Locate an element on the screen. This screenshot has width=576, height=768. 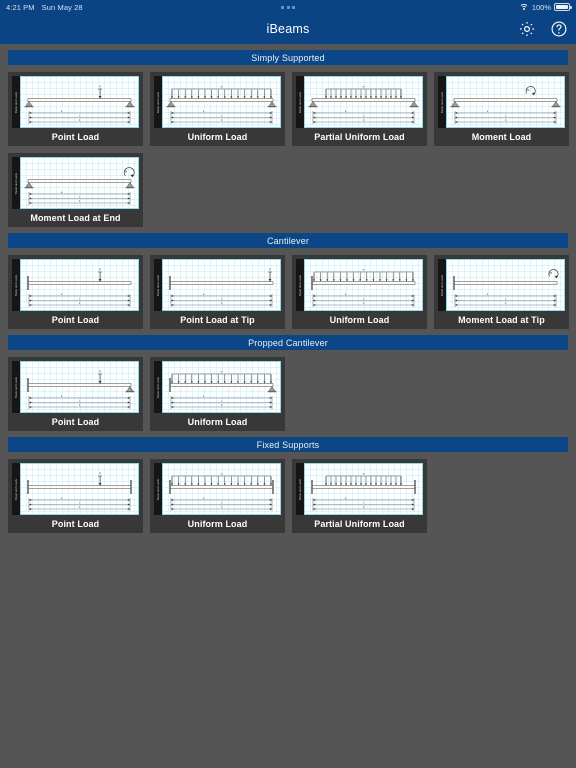
beam-case-label: Moment Load at End is located at coordinates (75, 218).